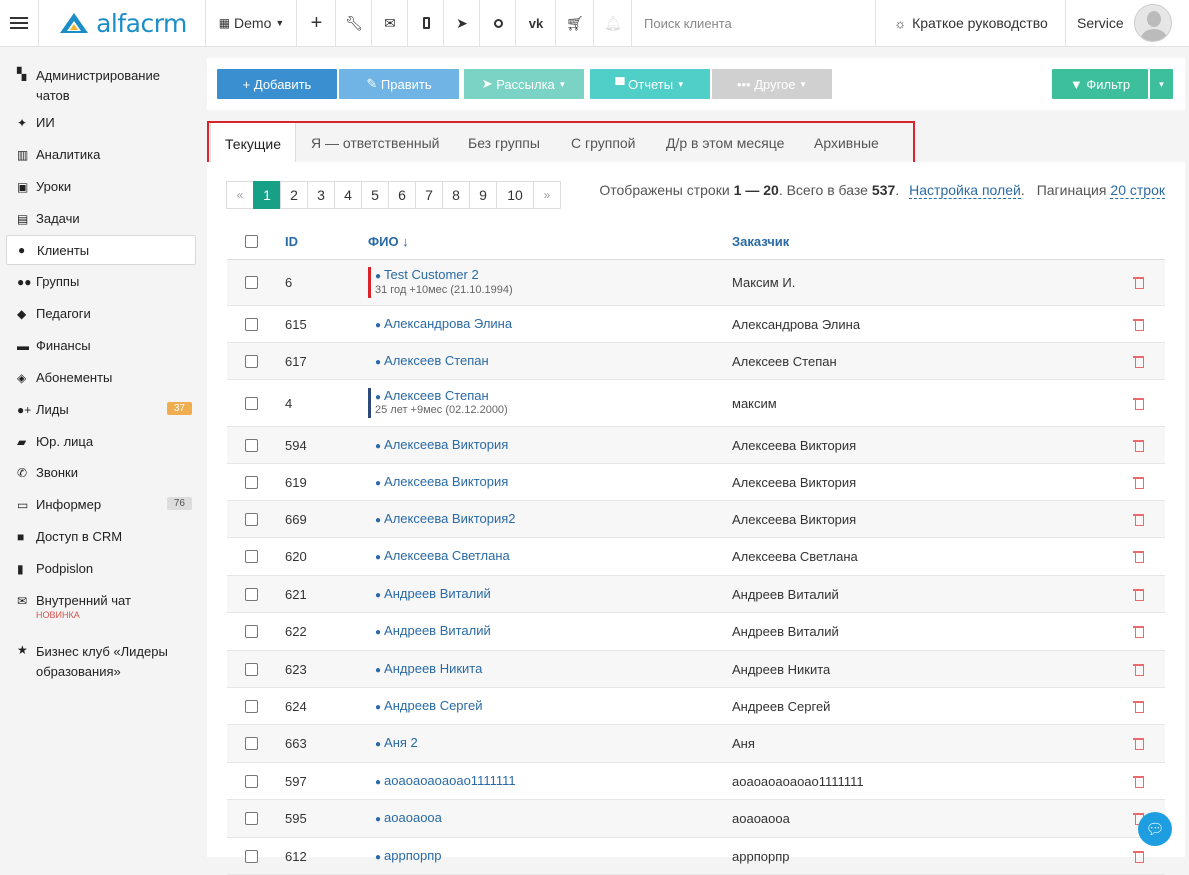  I want to click on page-button: 7, so click(429, 195).